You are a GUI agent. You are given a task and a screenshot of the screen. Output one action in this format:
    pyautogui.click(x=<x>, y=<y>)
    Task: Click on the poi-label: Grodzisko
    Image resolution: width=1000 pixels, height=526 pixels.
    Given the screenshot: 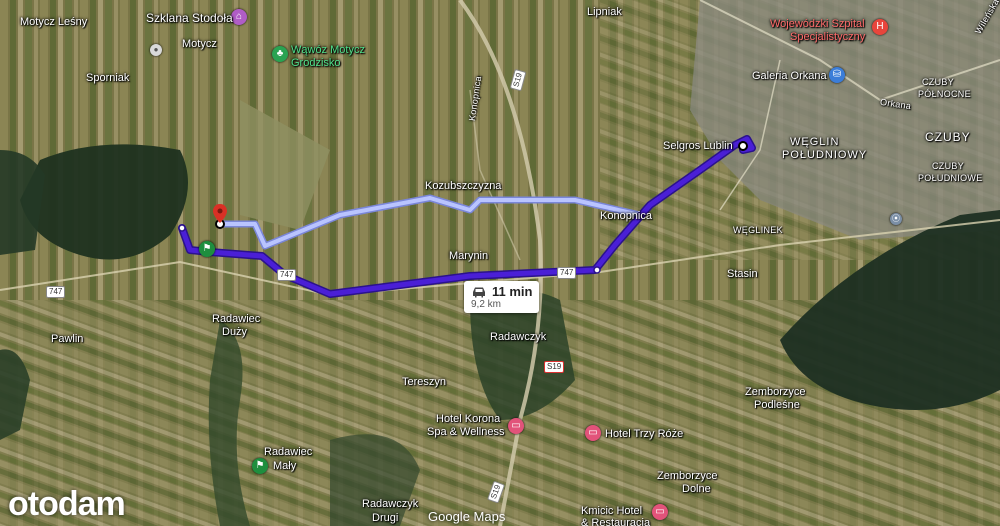 What is the action you would take?
    pyautogui.click(x=316, y=63)
    